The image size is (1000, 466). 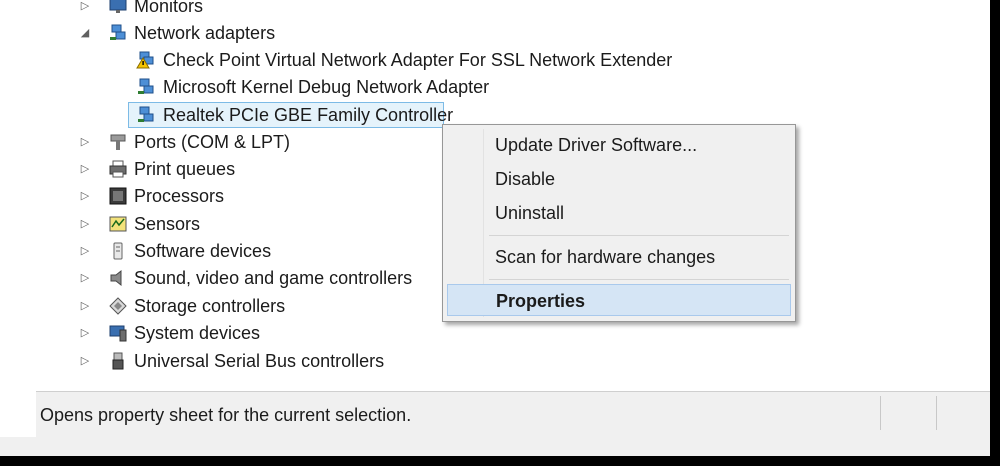 I want to click on tree-item-usb-controllers: ▷ Universal Serial Bus controllers, so click(x=386, y=361).